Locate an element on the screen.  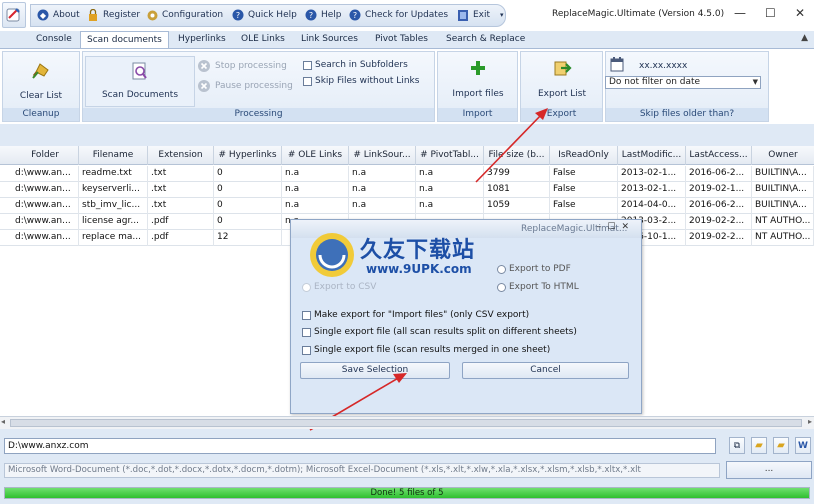
scroll-right-icon: ▸ is located at coordinates (810, 421).